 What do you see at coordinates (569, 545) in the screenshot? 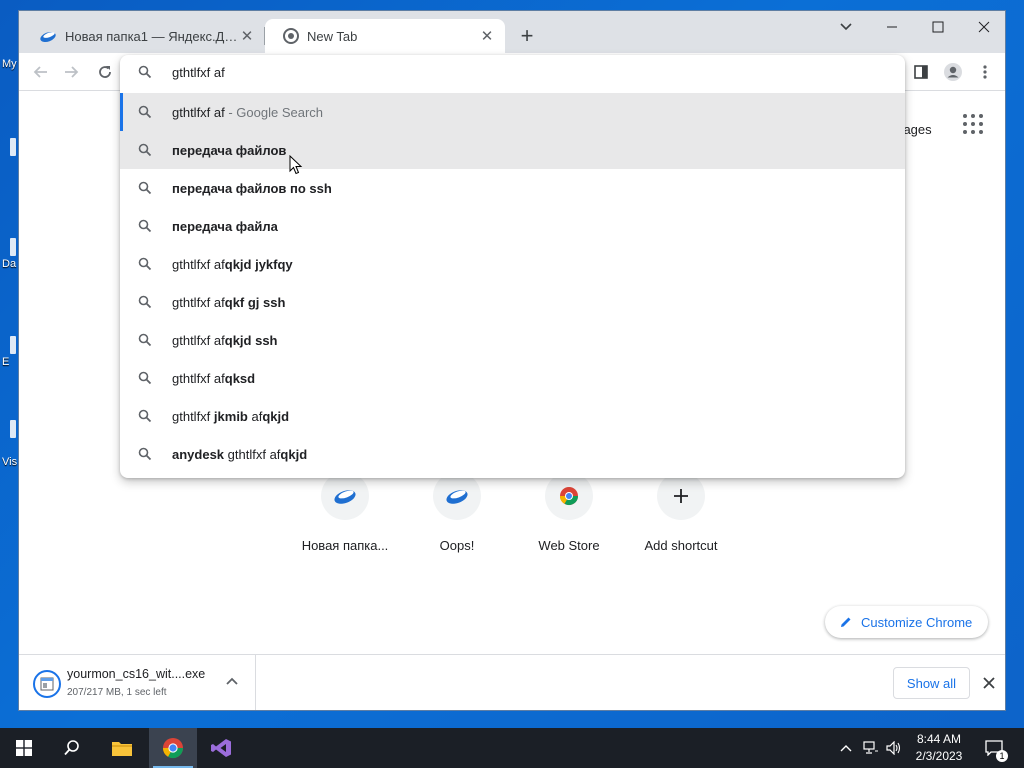
I see `shortcut-label: Web Store` at bounding box center [569, 545].